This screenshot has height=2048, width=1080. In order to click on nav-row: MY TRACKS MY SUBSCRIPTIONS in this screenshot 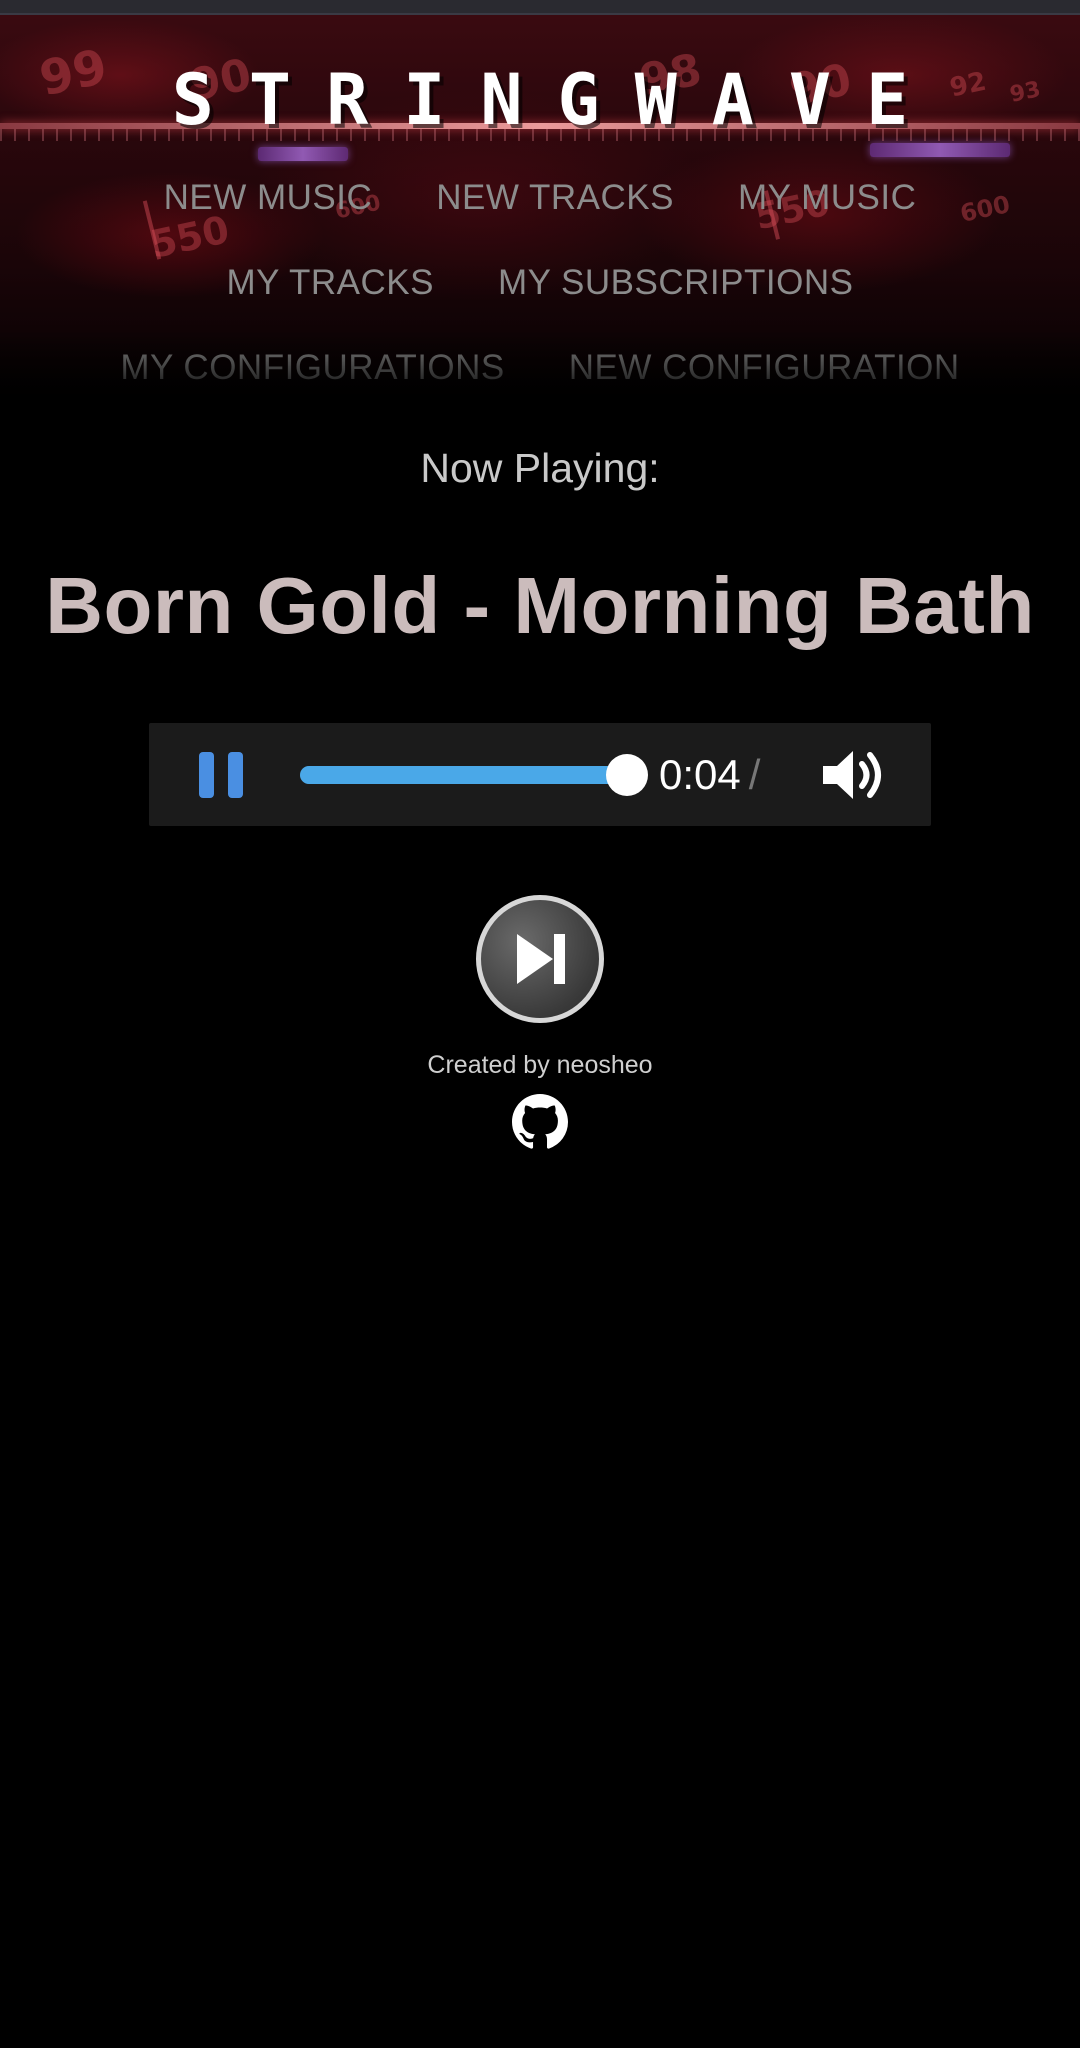, I will do `click(540, 282)`.